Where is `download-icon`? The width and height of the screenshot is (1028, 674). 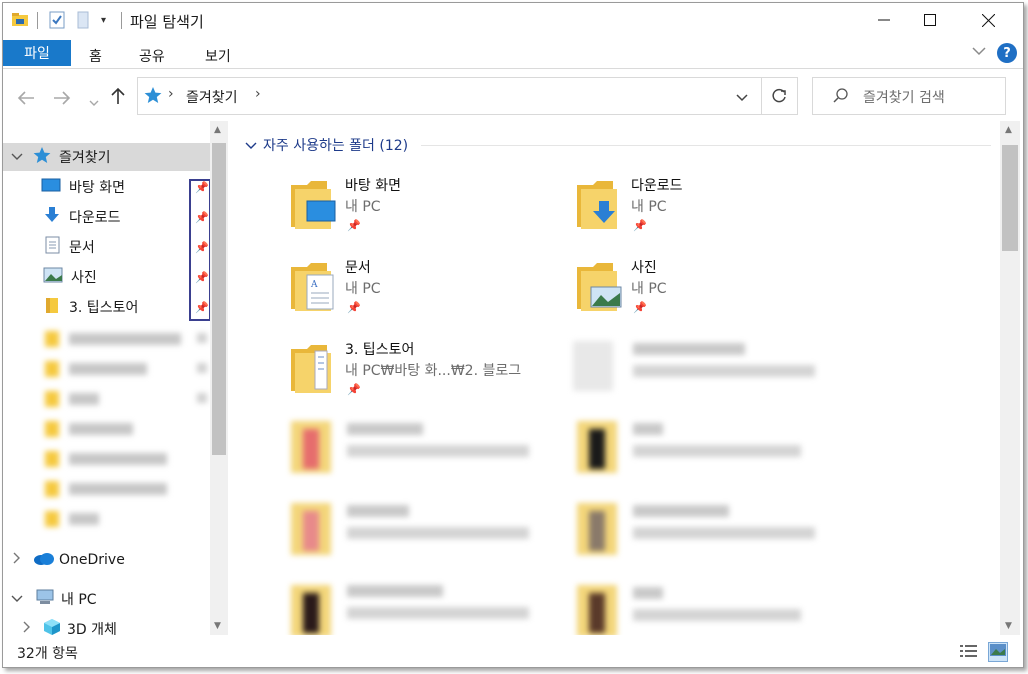
download-icon is located at coordinates (52, 217).